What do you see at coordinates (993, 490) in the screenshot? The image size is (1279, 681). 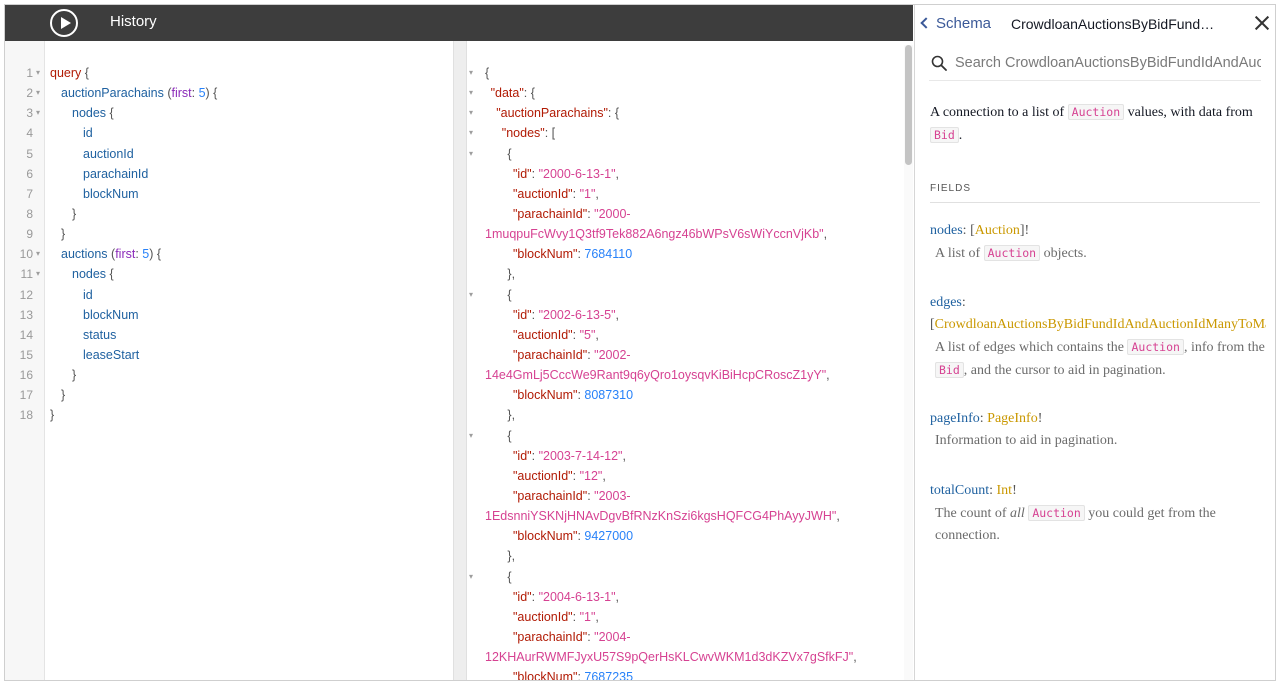 I see `field-colon: :` at bounding box center [993, 490].